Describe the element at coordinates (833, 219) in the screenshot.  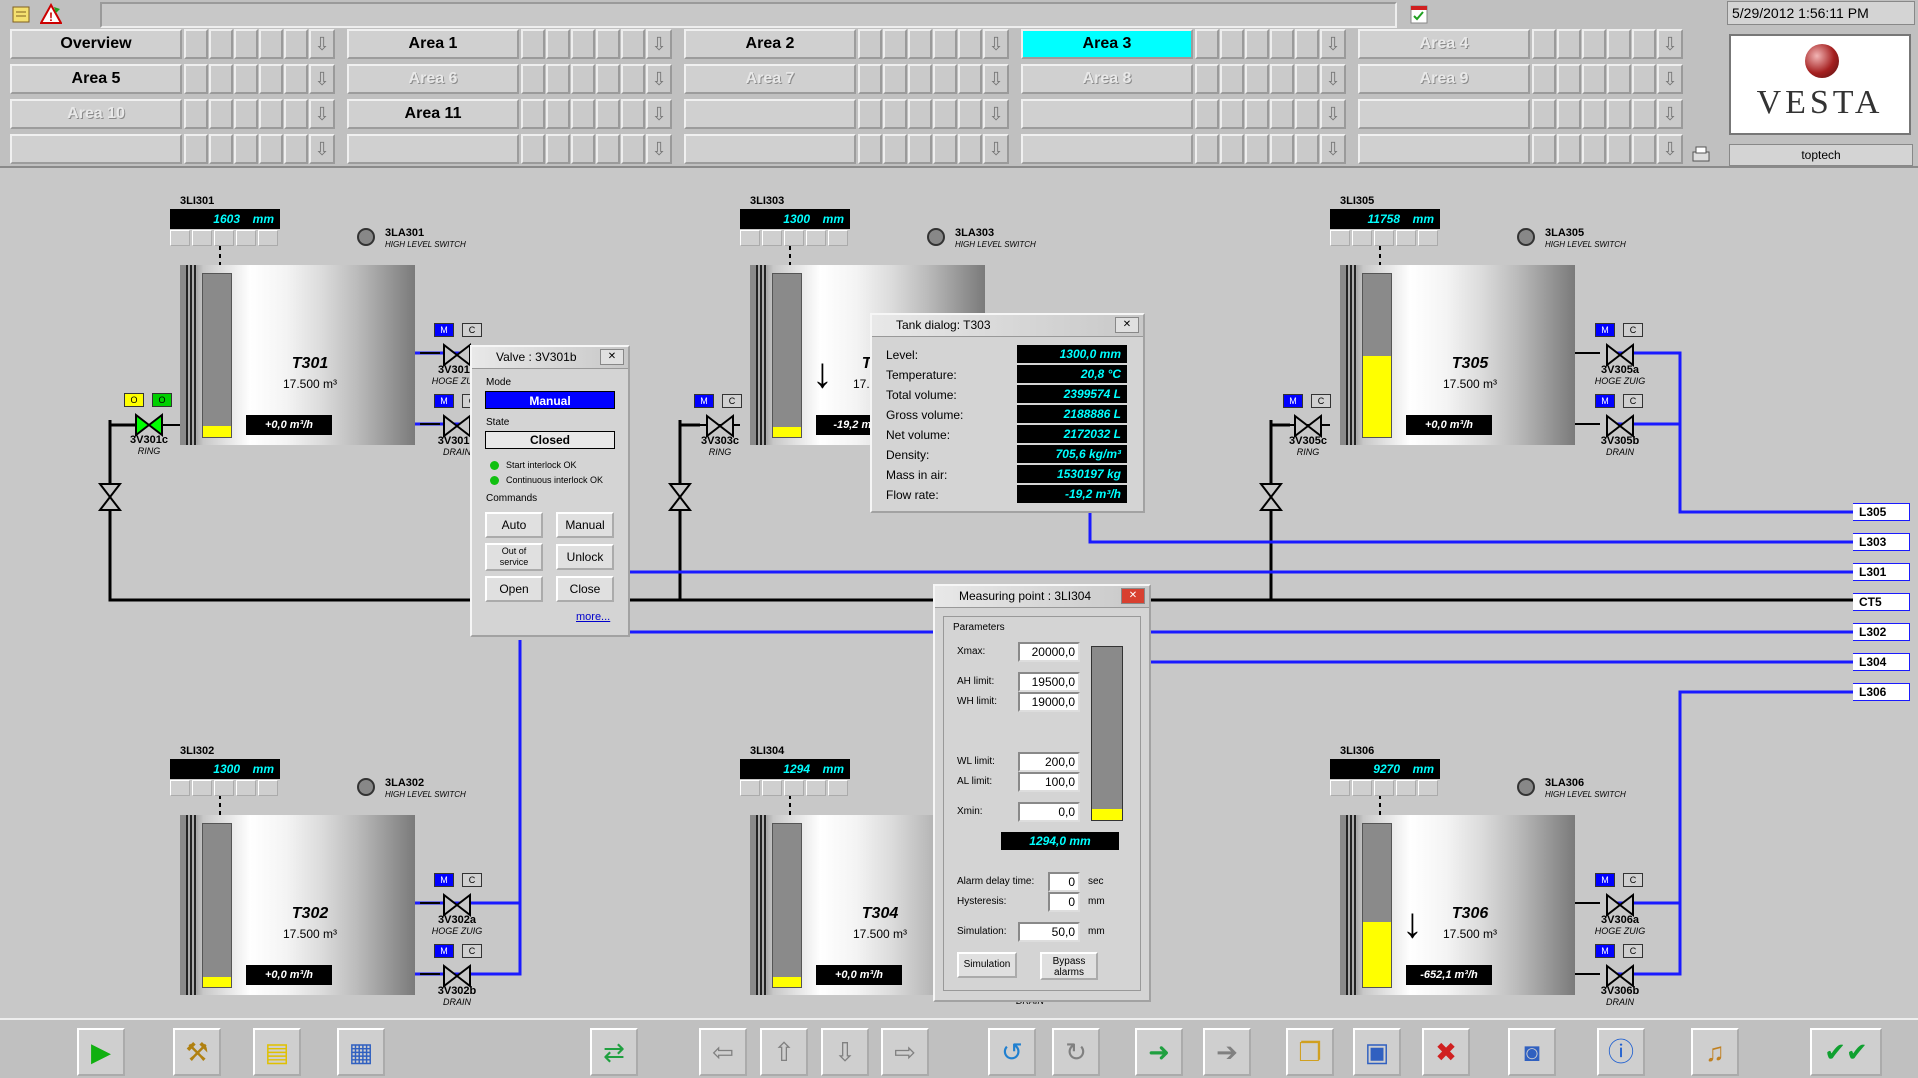
I see `level-unit: mm` at that location.